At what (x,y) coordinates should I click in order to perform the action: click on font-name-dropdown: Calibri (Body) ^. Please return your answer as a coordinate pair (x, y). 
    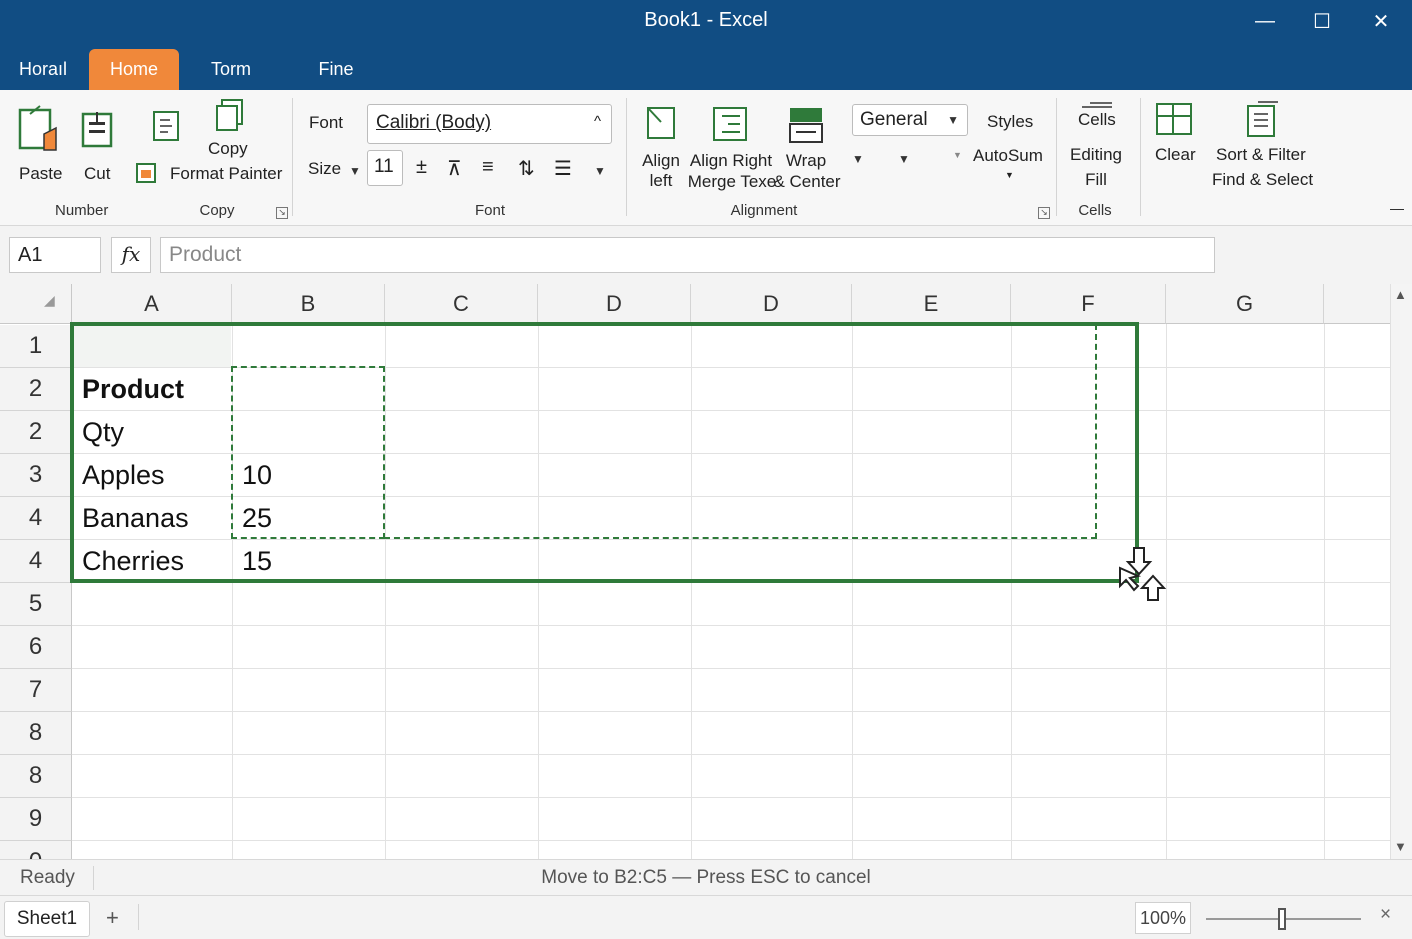
    Looking at the image, I should click on (489, 124).